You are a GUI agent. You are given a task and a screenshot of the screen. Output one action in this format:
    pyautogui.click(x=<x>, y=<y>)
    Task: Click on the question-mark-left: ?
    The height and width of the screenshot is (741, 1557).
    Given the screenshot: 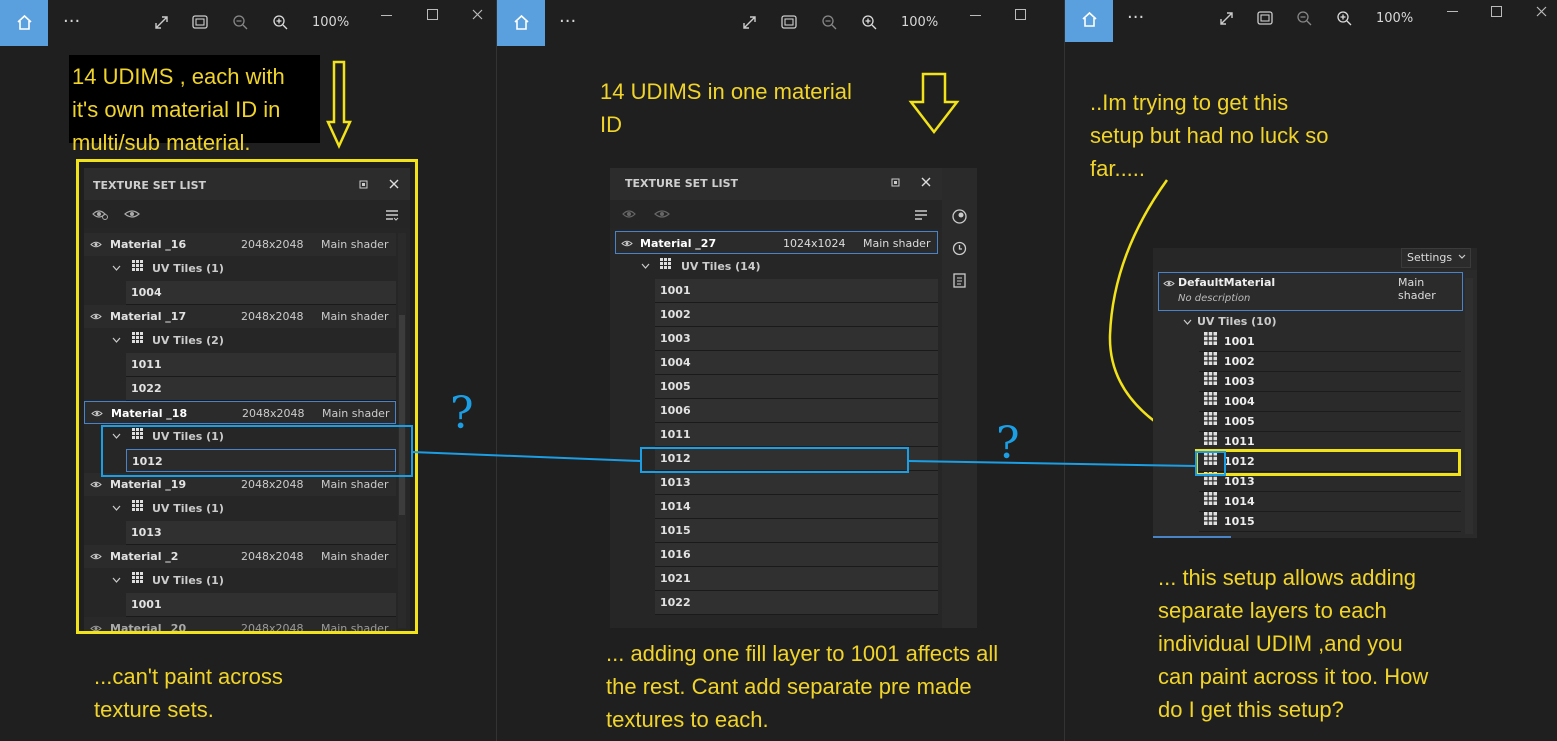 What is the action you would take?
    pyautogui.click(x=462, y=413)
    